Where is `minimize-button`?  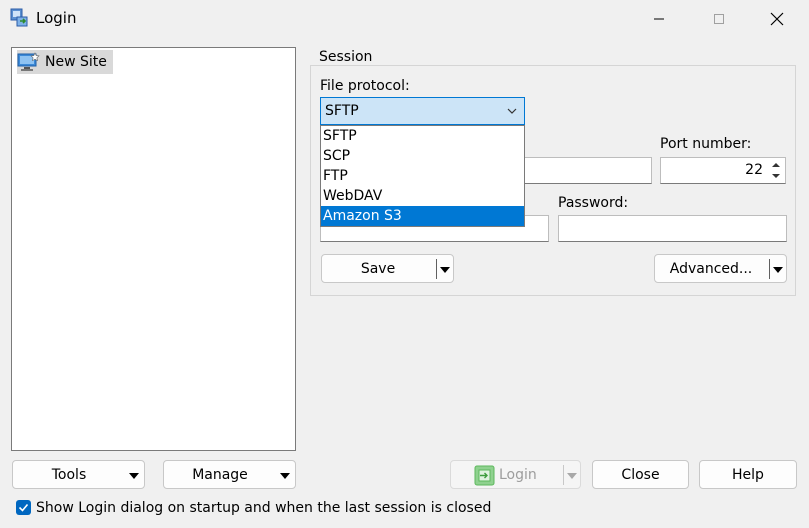 minimize-button is located at coordinates (659, 19).